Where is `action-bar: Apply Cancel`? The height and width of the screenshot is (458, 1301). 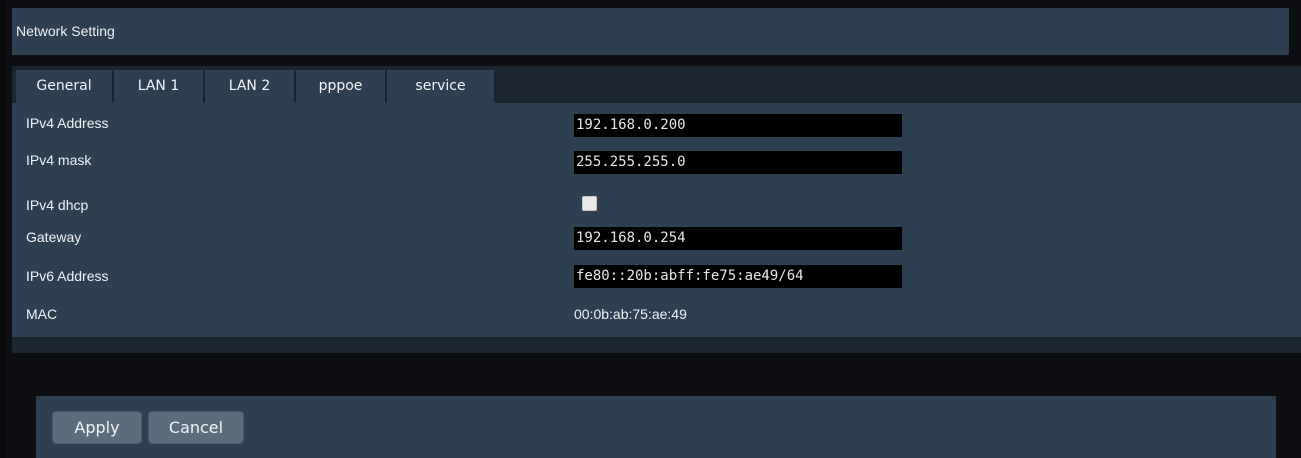
action-bar: Apply Cancel is located at coordinates (656, 427).